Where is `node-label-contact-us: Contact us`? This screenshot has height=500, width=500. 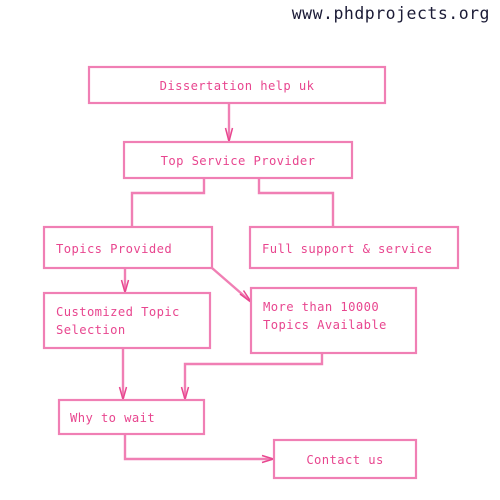 node-label-contact-us: Contact us is located at coordinates (344, 460).